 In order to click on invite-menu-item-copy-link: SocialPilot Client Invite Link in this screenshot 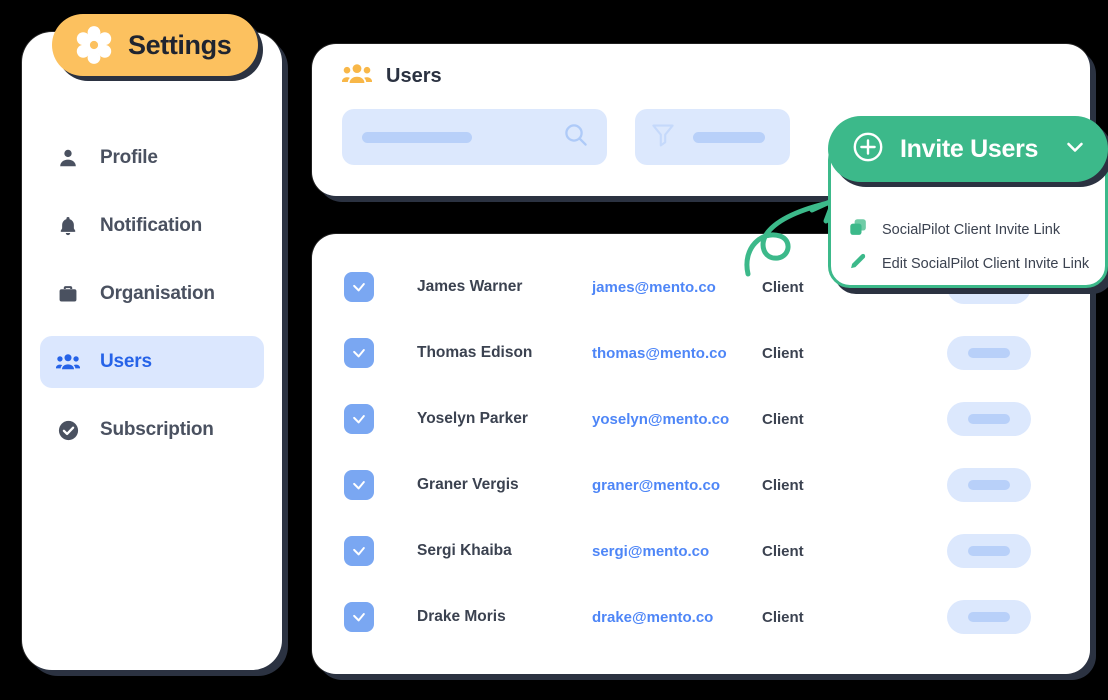, I will do `click(968, 230)`.